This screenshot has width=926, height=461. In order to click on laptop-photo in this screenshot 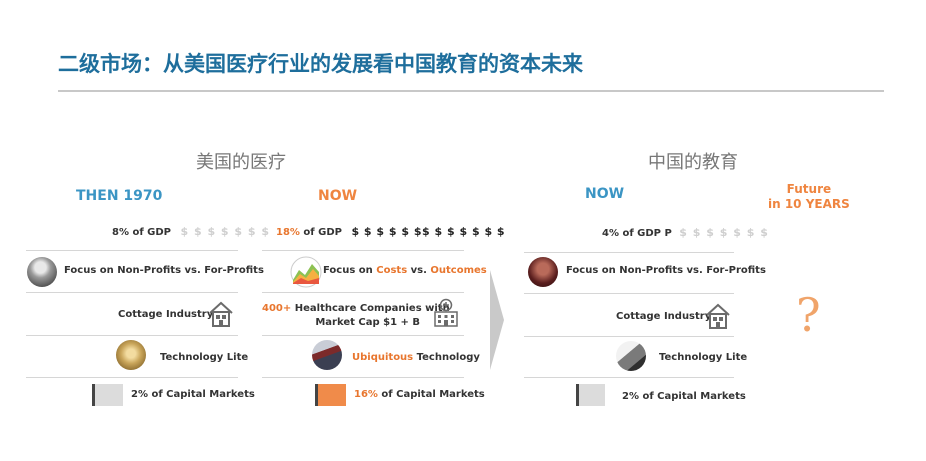, I will do `click(327, 355)`.